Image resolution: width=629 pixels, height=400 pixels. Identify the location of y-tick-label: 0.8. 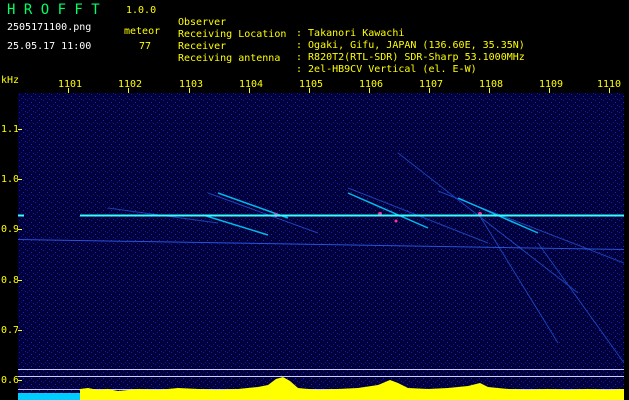
(10, 280).